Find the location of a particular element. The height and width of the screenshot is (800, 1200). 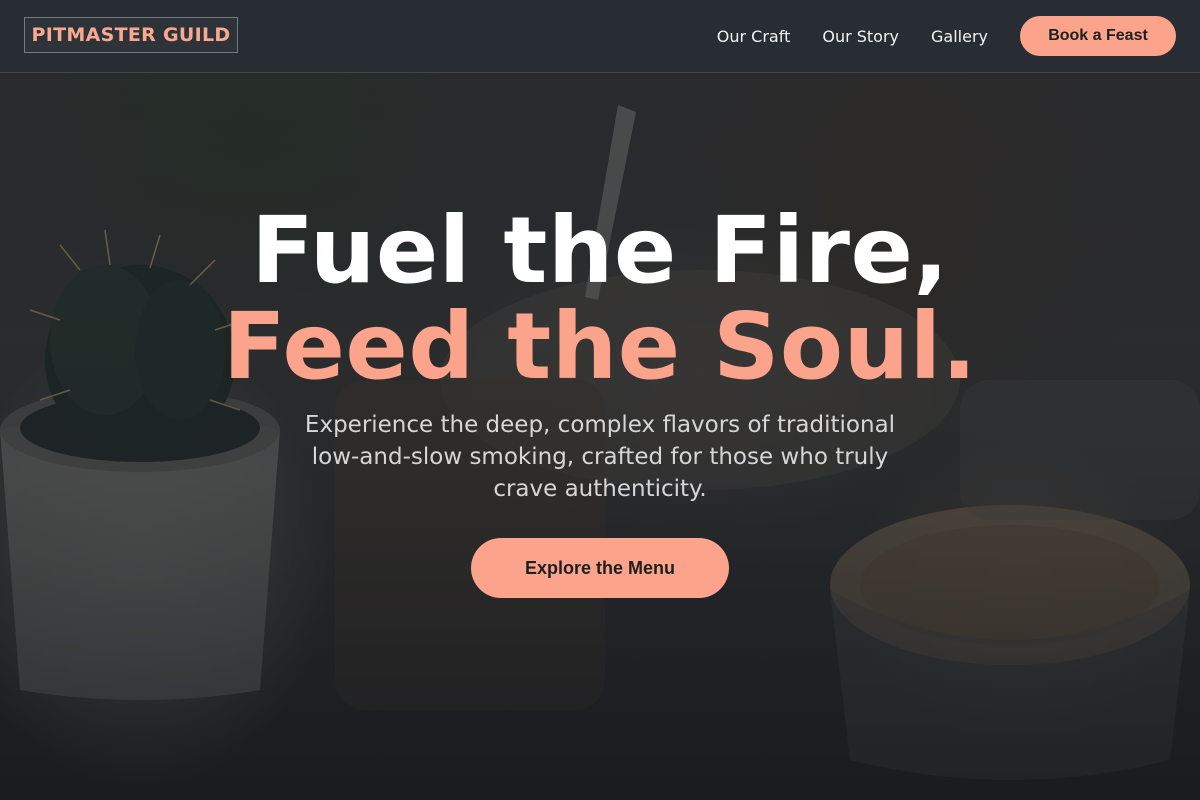

nav-link-gallery: Gallery is located at coordinates (959, 36).